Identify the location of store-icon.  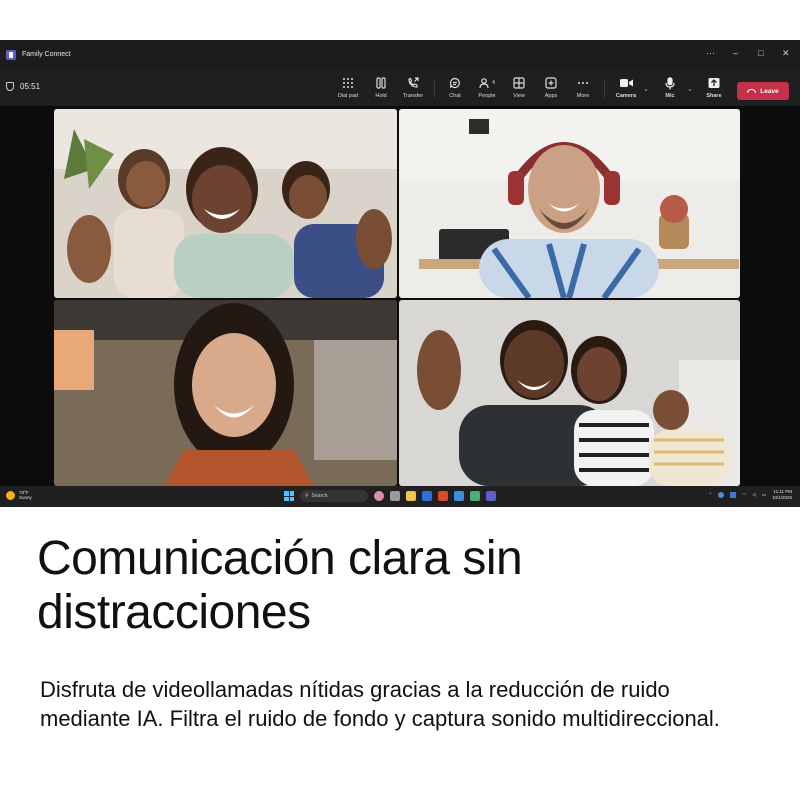
(475, 496).